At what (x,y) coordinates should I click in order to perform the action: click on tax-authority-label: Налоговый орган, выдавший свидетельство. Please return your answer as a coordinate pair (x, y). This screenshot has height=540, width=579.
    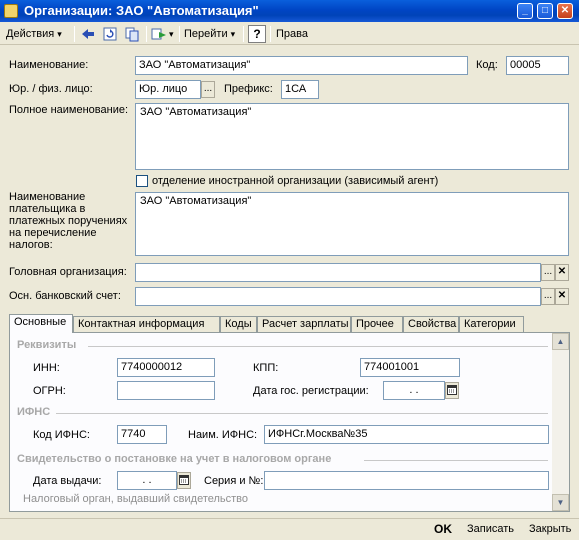
    Looking at the image, I should click on (136, 499).